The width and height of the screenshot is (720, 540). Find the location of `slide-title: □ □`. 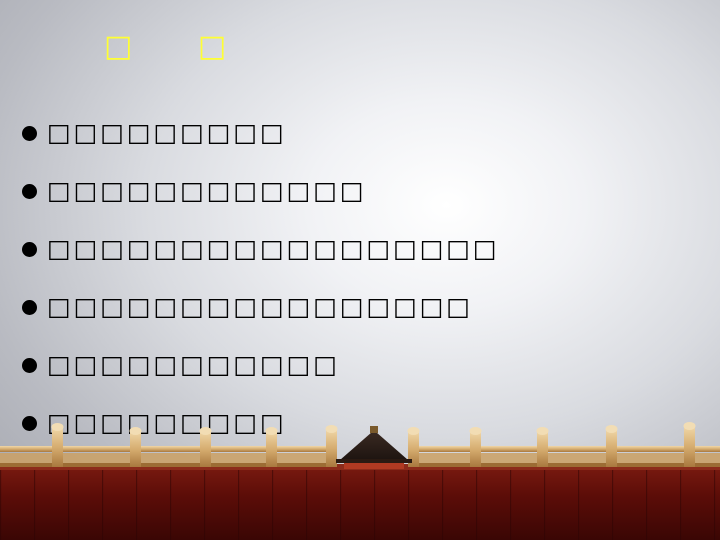

slide-title: □ □ is located at coordinates (179, 46).